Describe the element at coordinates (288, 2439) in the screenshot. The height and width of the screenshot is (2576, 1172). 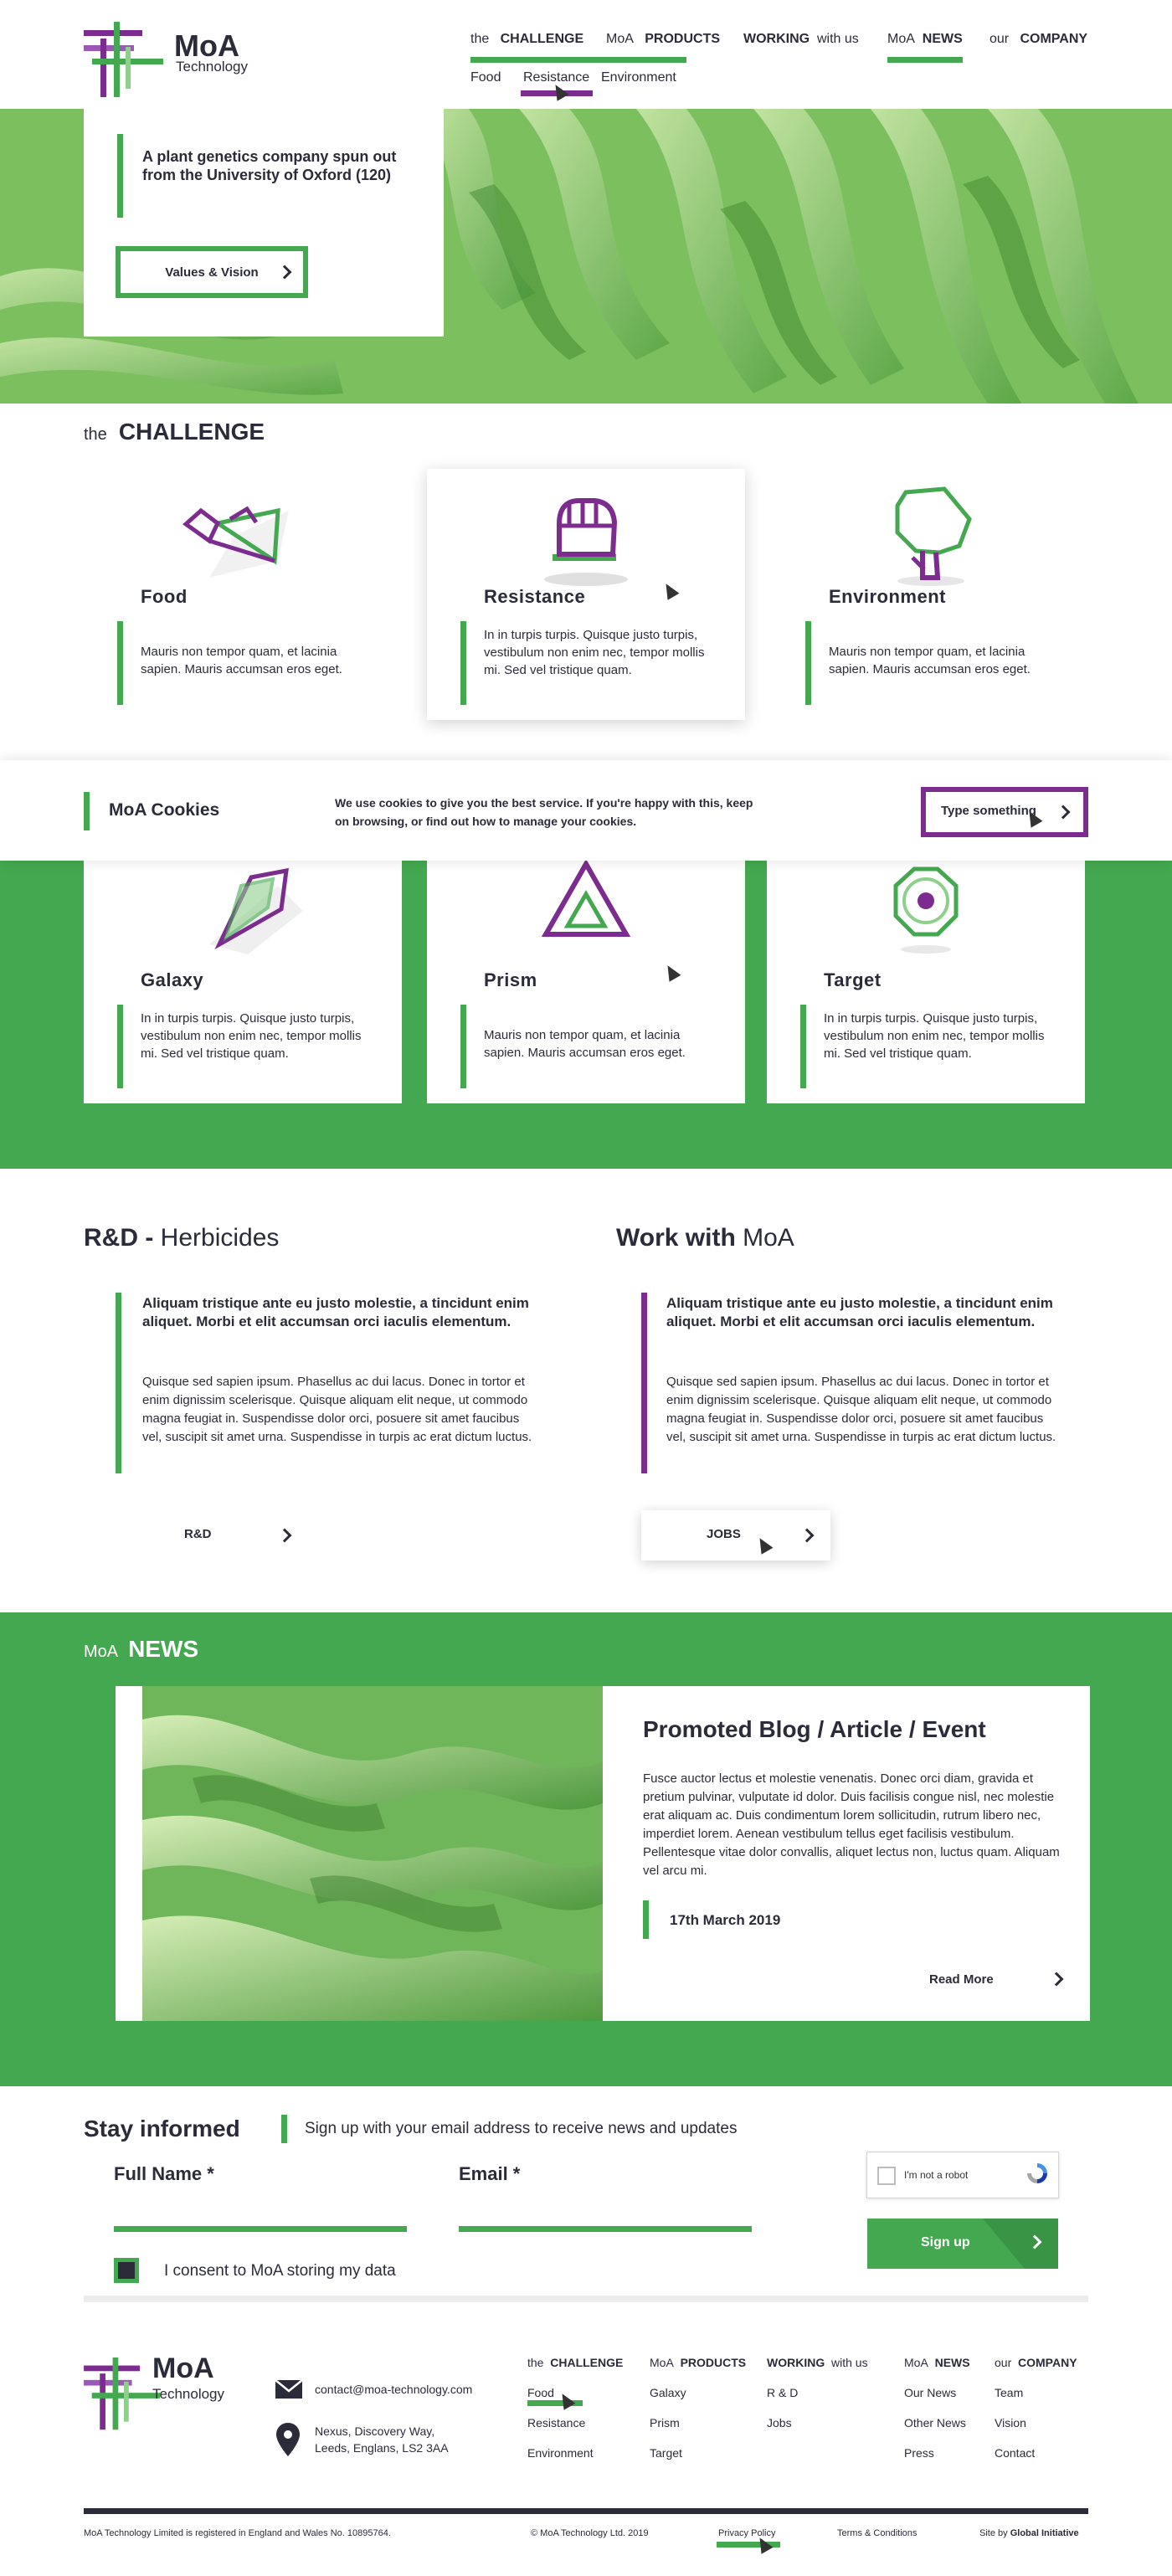
I see `location-pin-icon` at that location.